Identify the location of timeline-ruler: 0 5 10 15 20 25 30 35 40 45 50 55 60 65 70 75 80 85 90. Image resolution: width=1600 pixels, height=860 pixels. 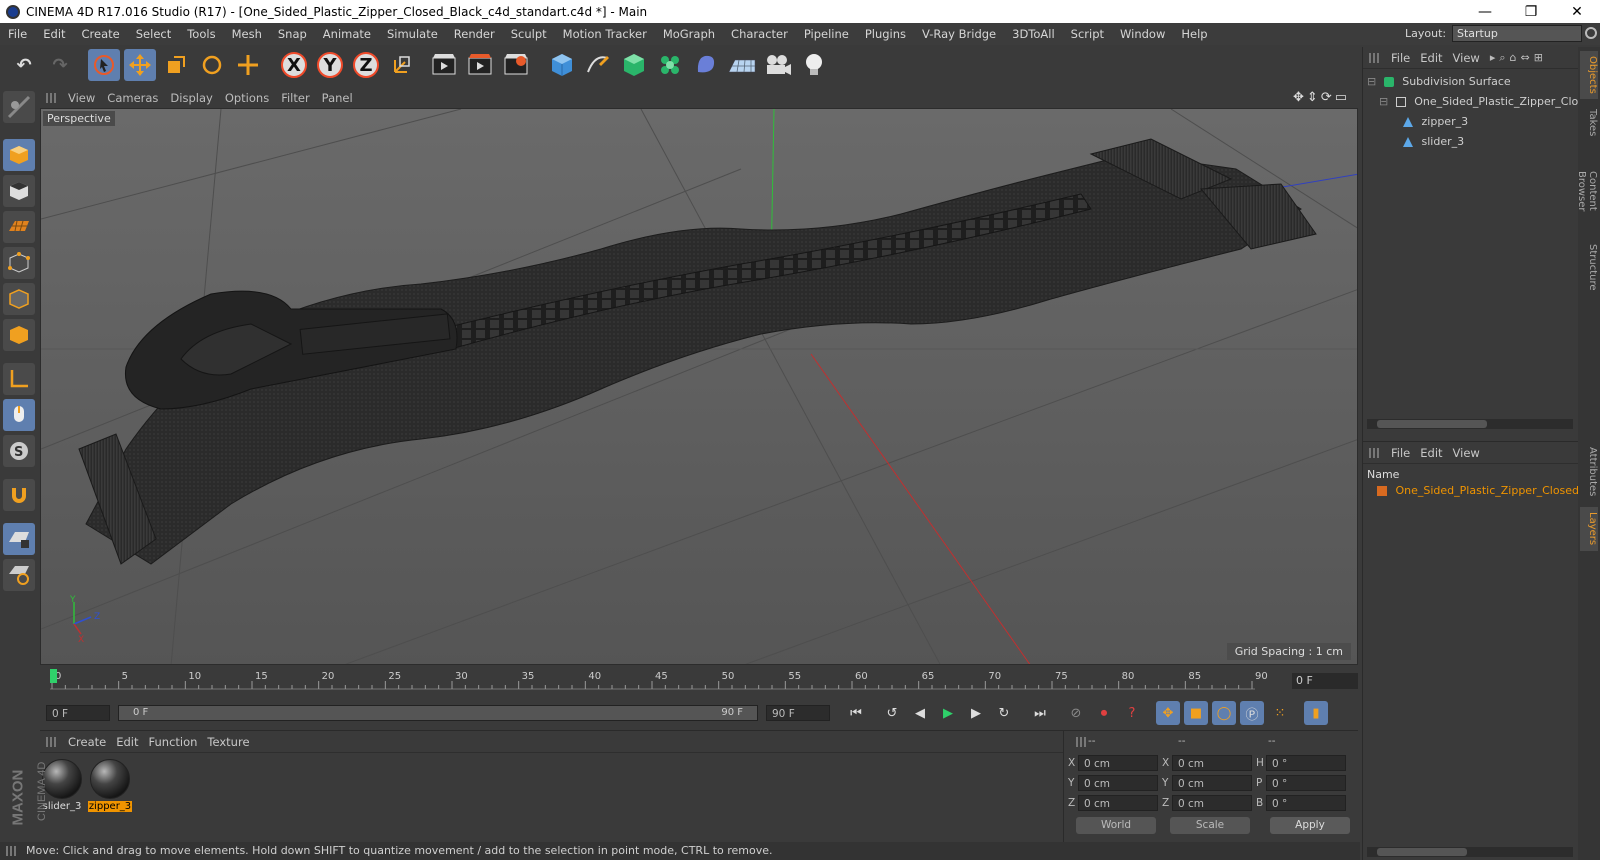
(670, 681).